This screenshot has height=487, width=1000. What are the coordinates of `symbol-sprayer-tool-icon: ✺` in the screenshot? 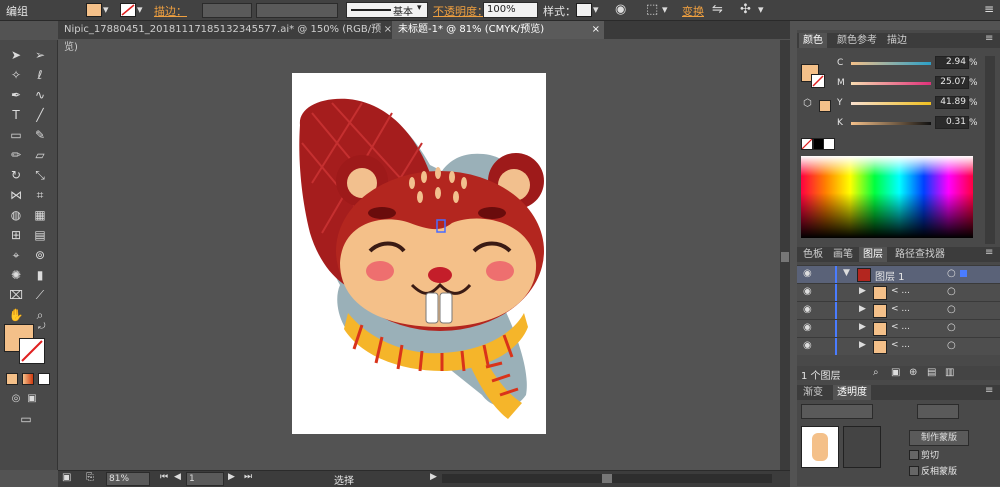 It's located at (16, 275).